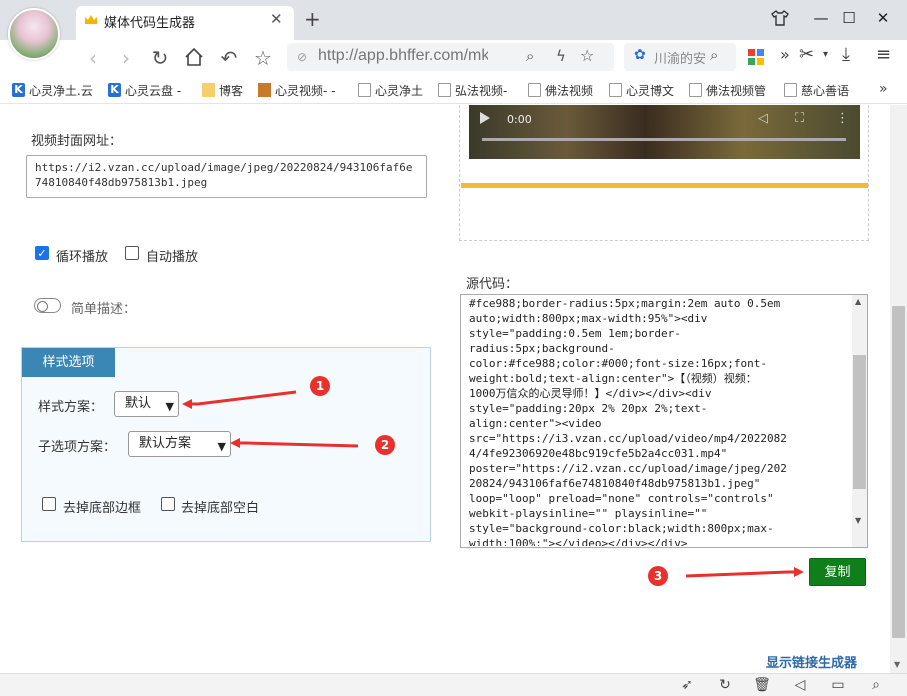 This screenshot has height=696, width=907. I want to click on tab-style-options: 样式选项, so click(68, 362).